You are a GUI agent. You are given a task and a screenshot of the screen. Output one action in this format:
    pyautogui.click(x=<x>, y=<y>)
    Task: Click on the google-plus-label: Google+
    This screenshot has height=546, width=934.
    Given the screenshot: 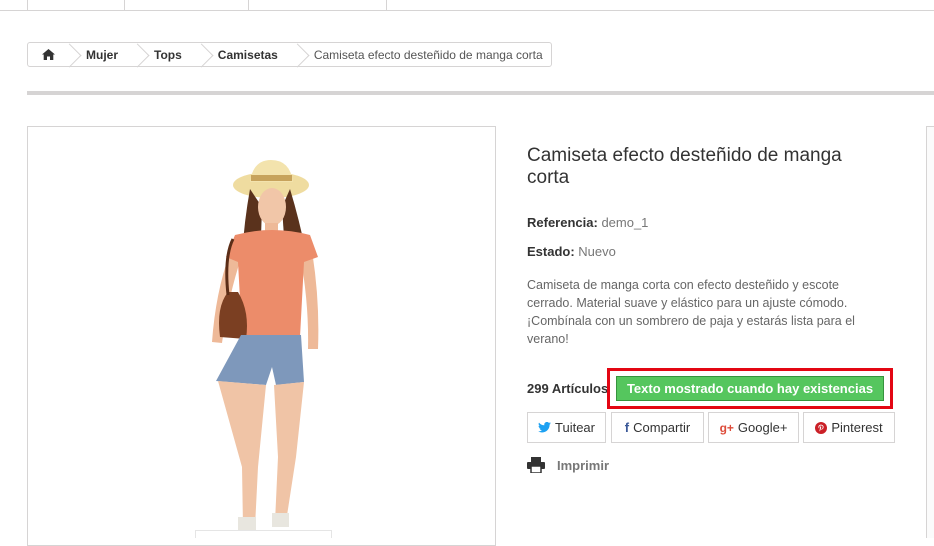 What is the action you would take?
    pyautogui.click(x=762, y=427)
    